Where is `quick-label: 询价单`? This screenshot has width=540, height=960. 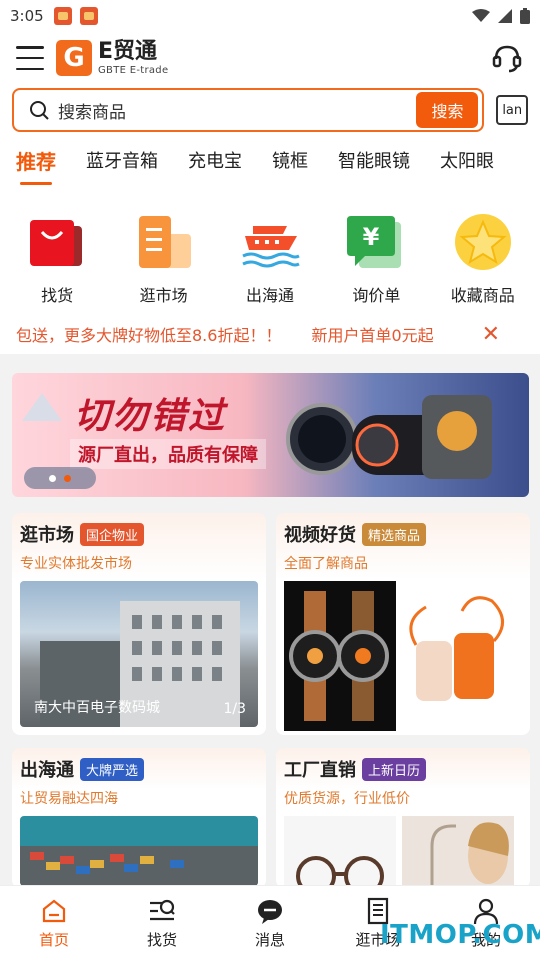
quick-label: 询价单 is located at coordinates (376, 295).